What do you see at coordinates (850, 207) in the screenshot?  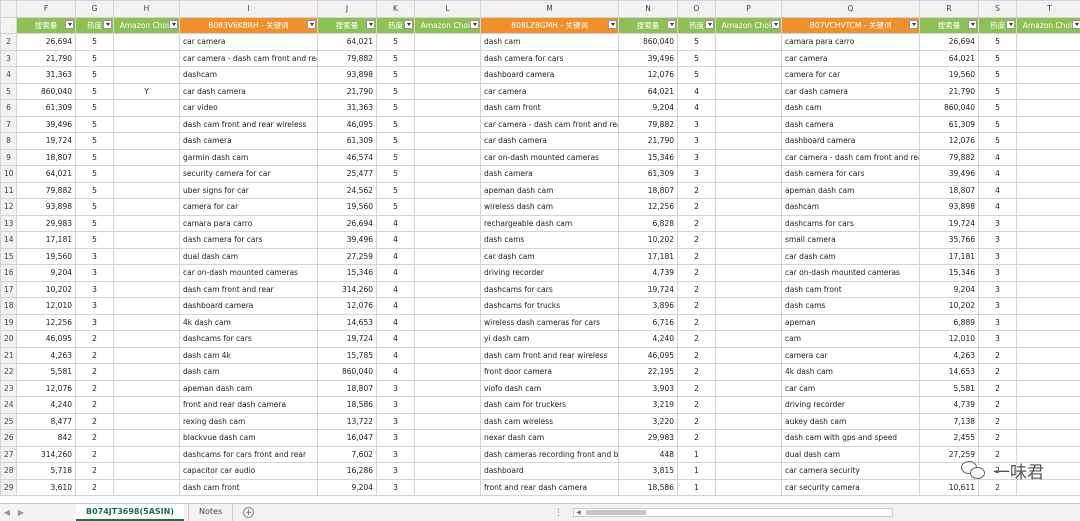 I see `cell: dashcam` at bounding box center [850, 207].